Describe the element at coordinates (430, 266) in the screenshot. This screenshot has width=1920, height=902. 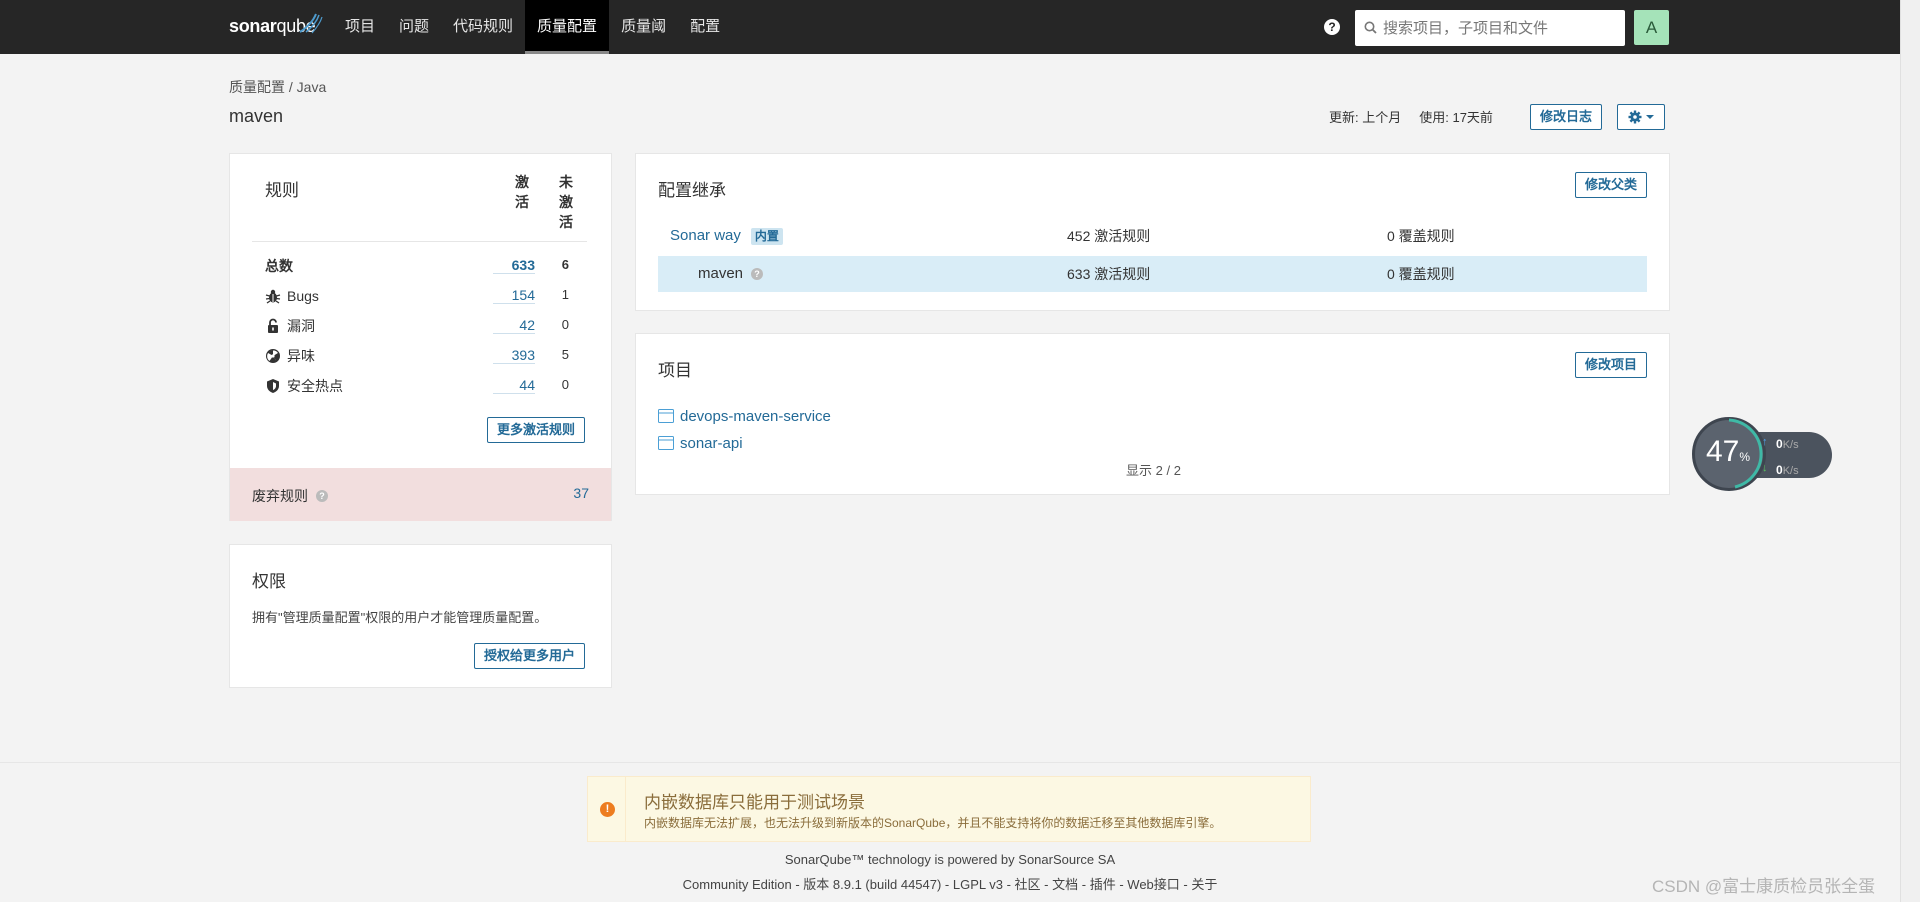
I see `rules-row-total: 总数 633 6` at that location.